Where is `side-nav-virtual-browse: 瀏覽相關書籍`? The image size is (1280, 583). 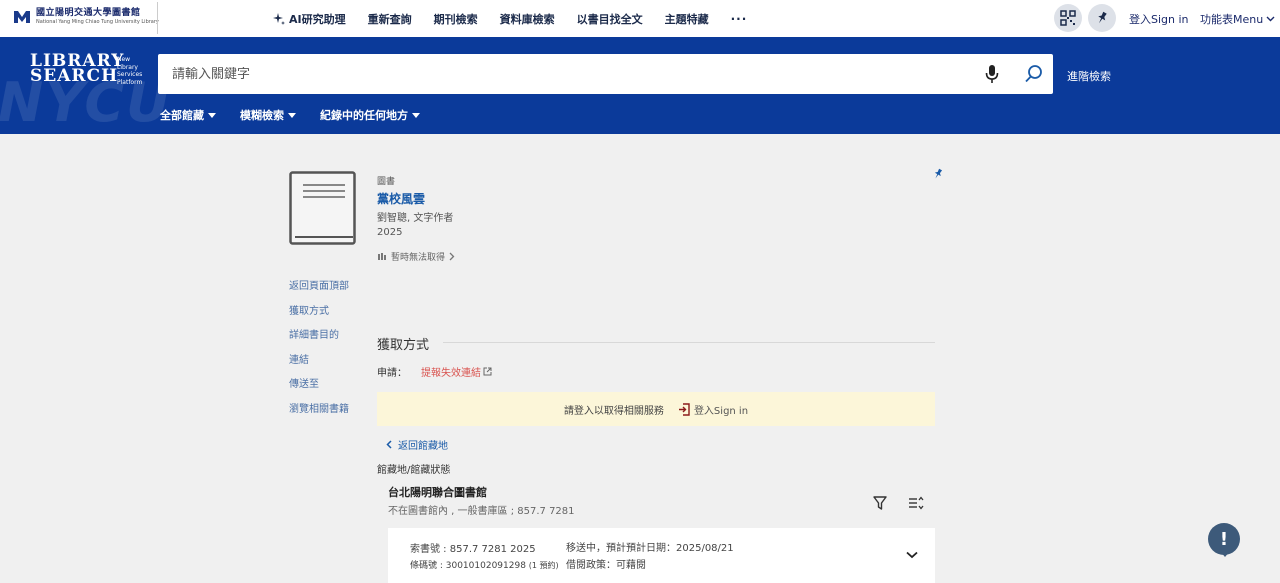
side-nav-virtual-browse: 瀏覽相關書籍 is located at coordinates (319, 415).